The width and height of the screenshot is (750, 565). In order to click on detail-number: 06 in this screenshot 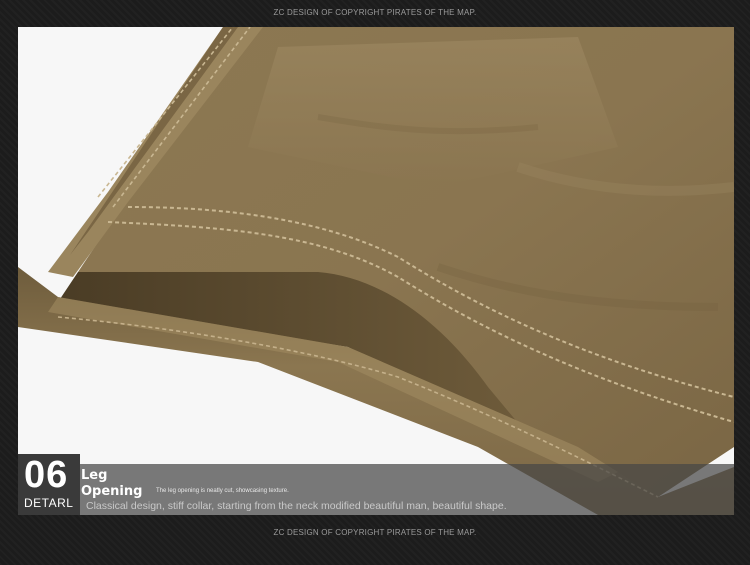, I will do `click(46, 475)`.